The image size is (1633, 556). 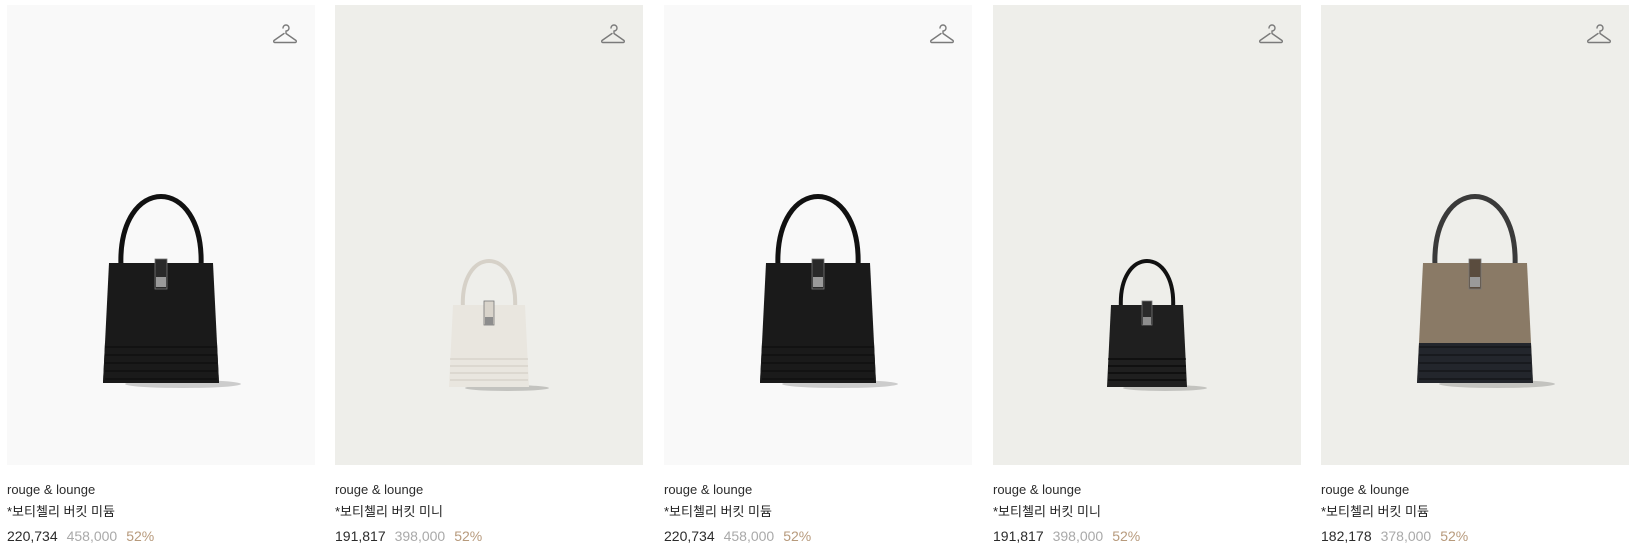 What do you see at coordinates (1346, 536) in the screenshot?
I see `sale-price: 182,178` at bounding box center [1346, 536].